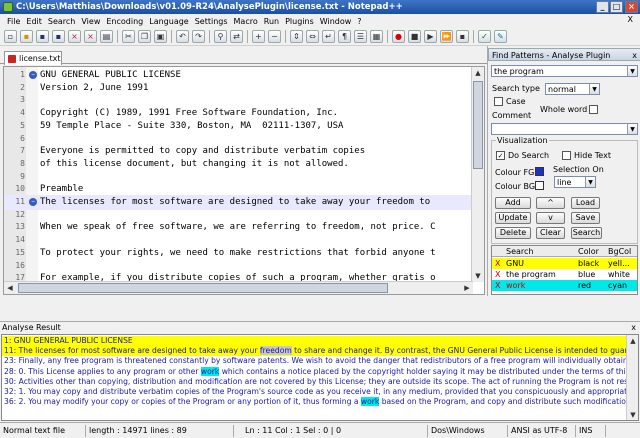  Describe the element at coordinates (593, 109) in the screenshot. I see `whole-word-checkbox` at that location.